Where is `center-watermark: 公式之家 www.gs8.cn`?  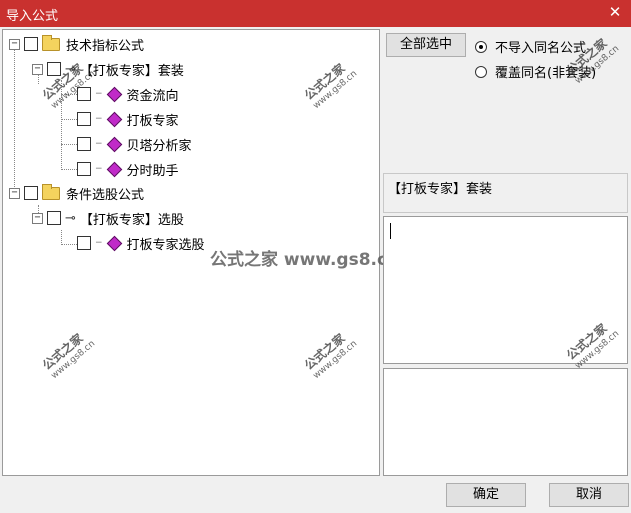 center-watermark: 公式之家 www.gs8.cn is located at coordinates (305, 260).